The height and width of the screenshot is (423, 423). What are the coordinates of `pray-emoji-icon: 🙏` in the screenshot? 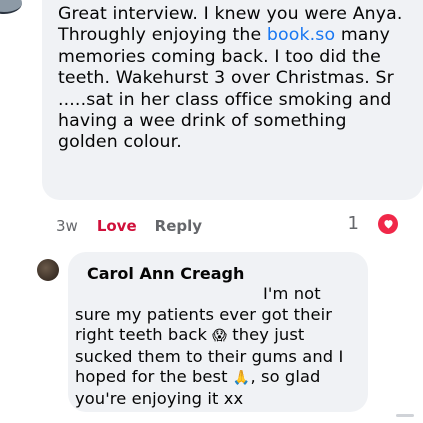 It's located at (241, 378).